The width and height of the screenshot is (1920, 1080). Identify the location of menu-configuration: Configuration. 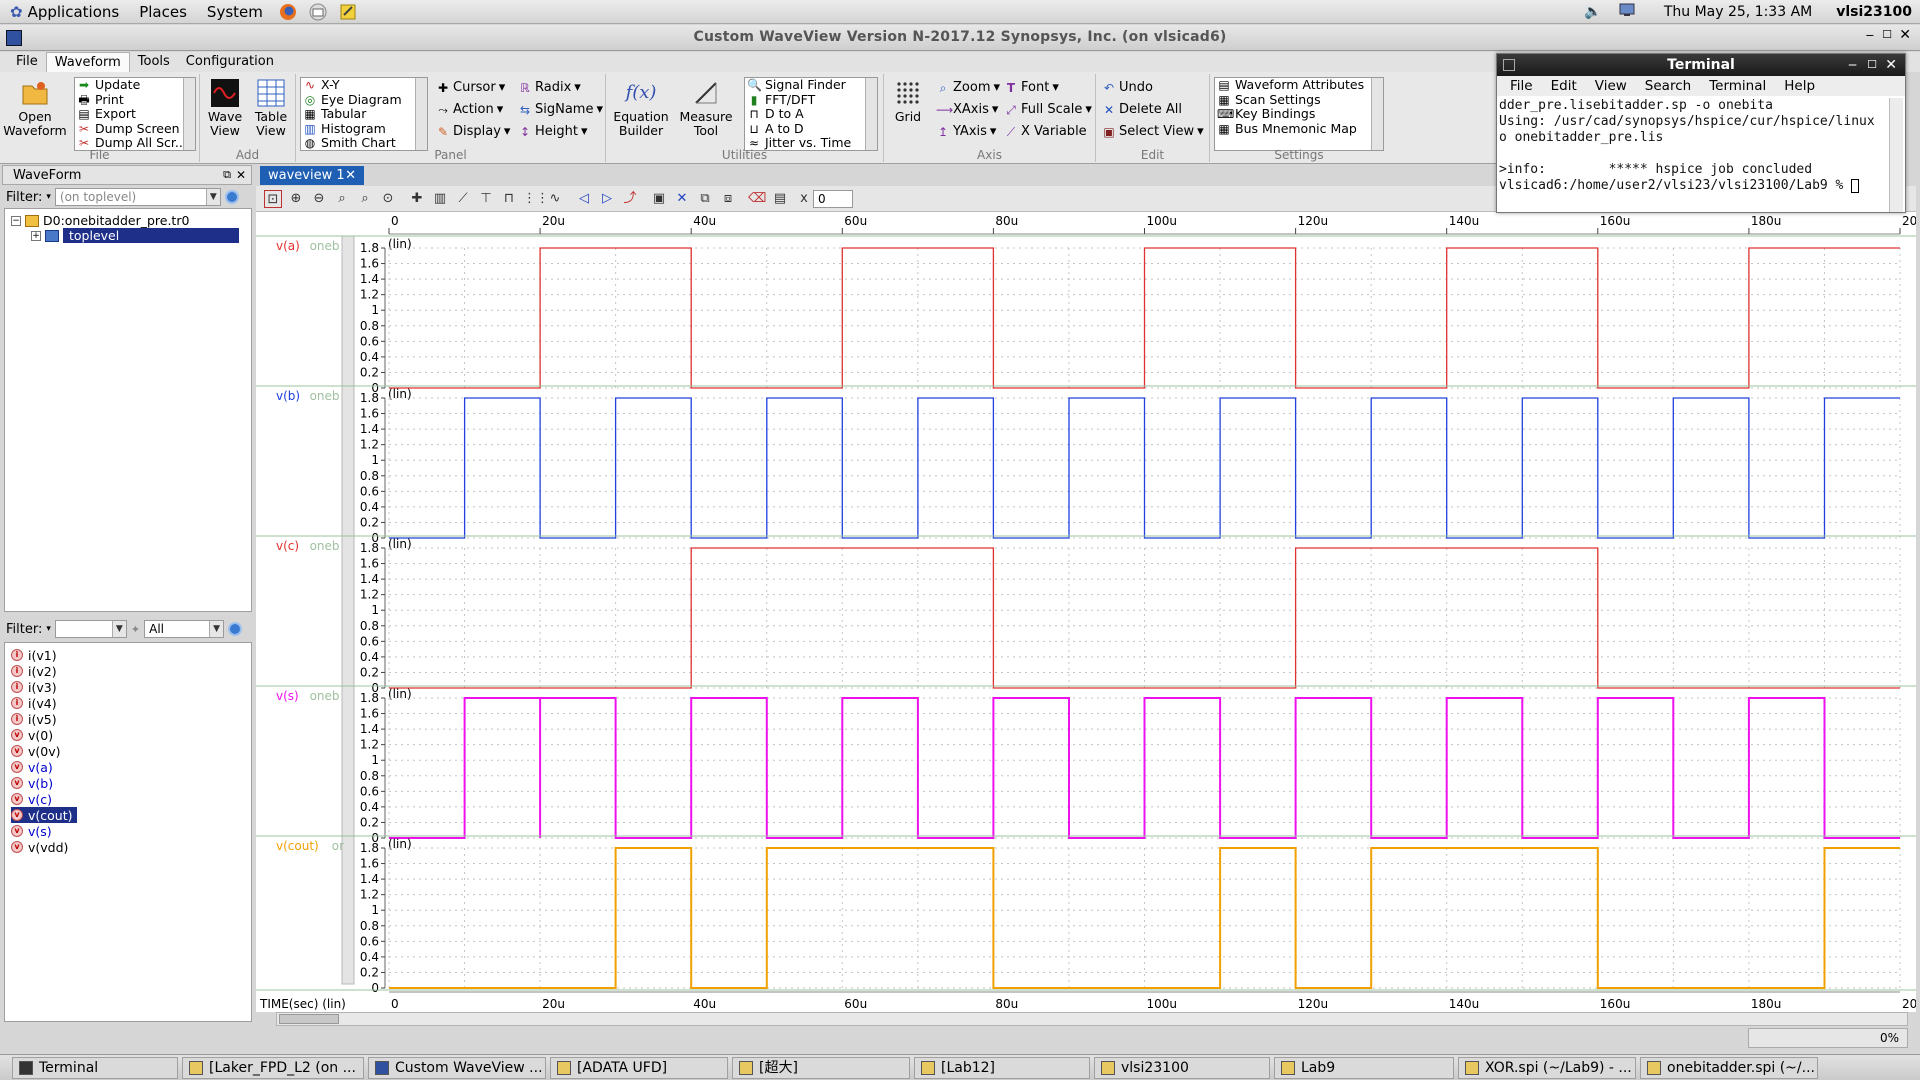
(230, 62).